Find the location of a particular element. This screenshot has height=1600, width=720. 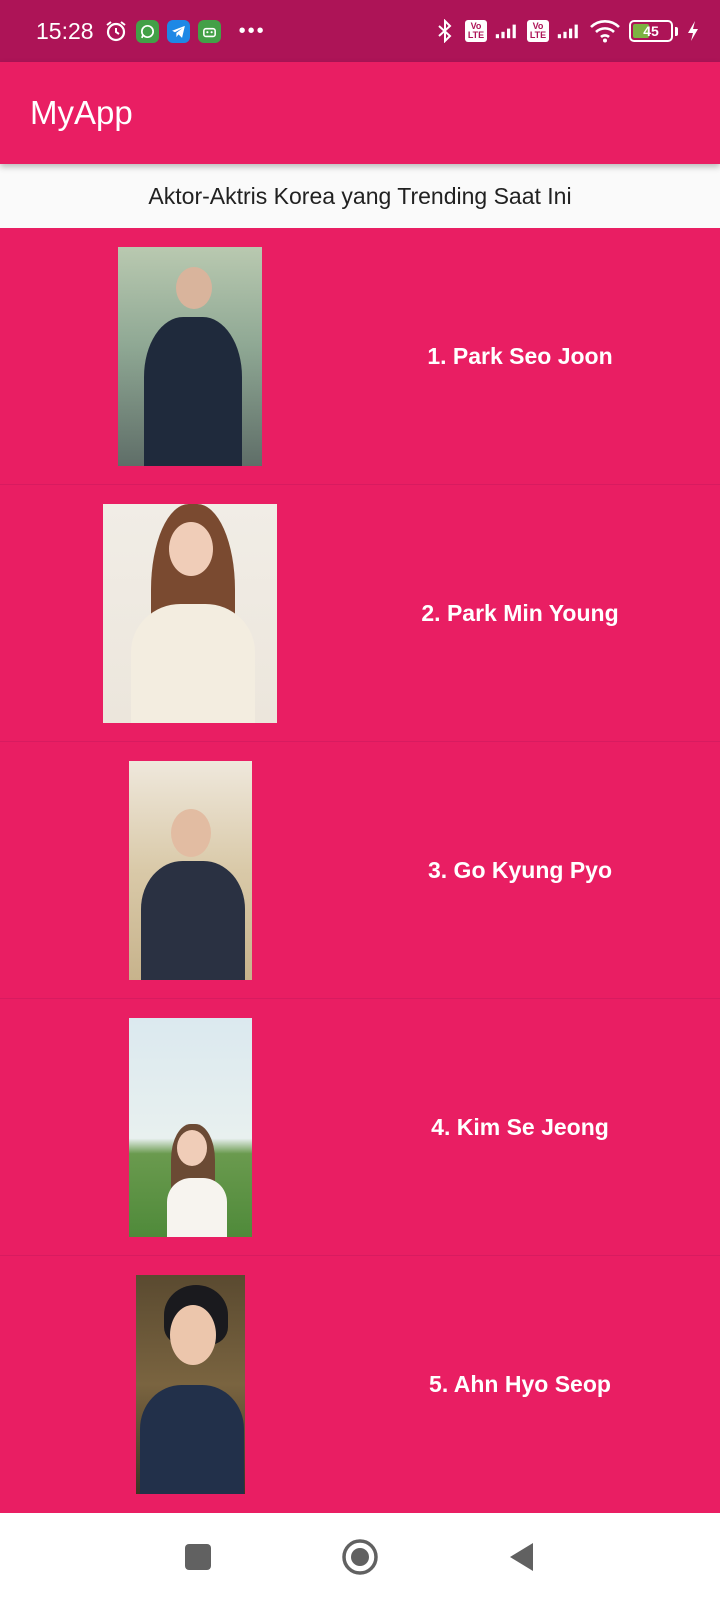

wifi-icon is located at coordinates (605, 31).